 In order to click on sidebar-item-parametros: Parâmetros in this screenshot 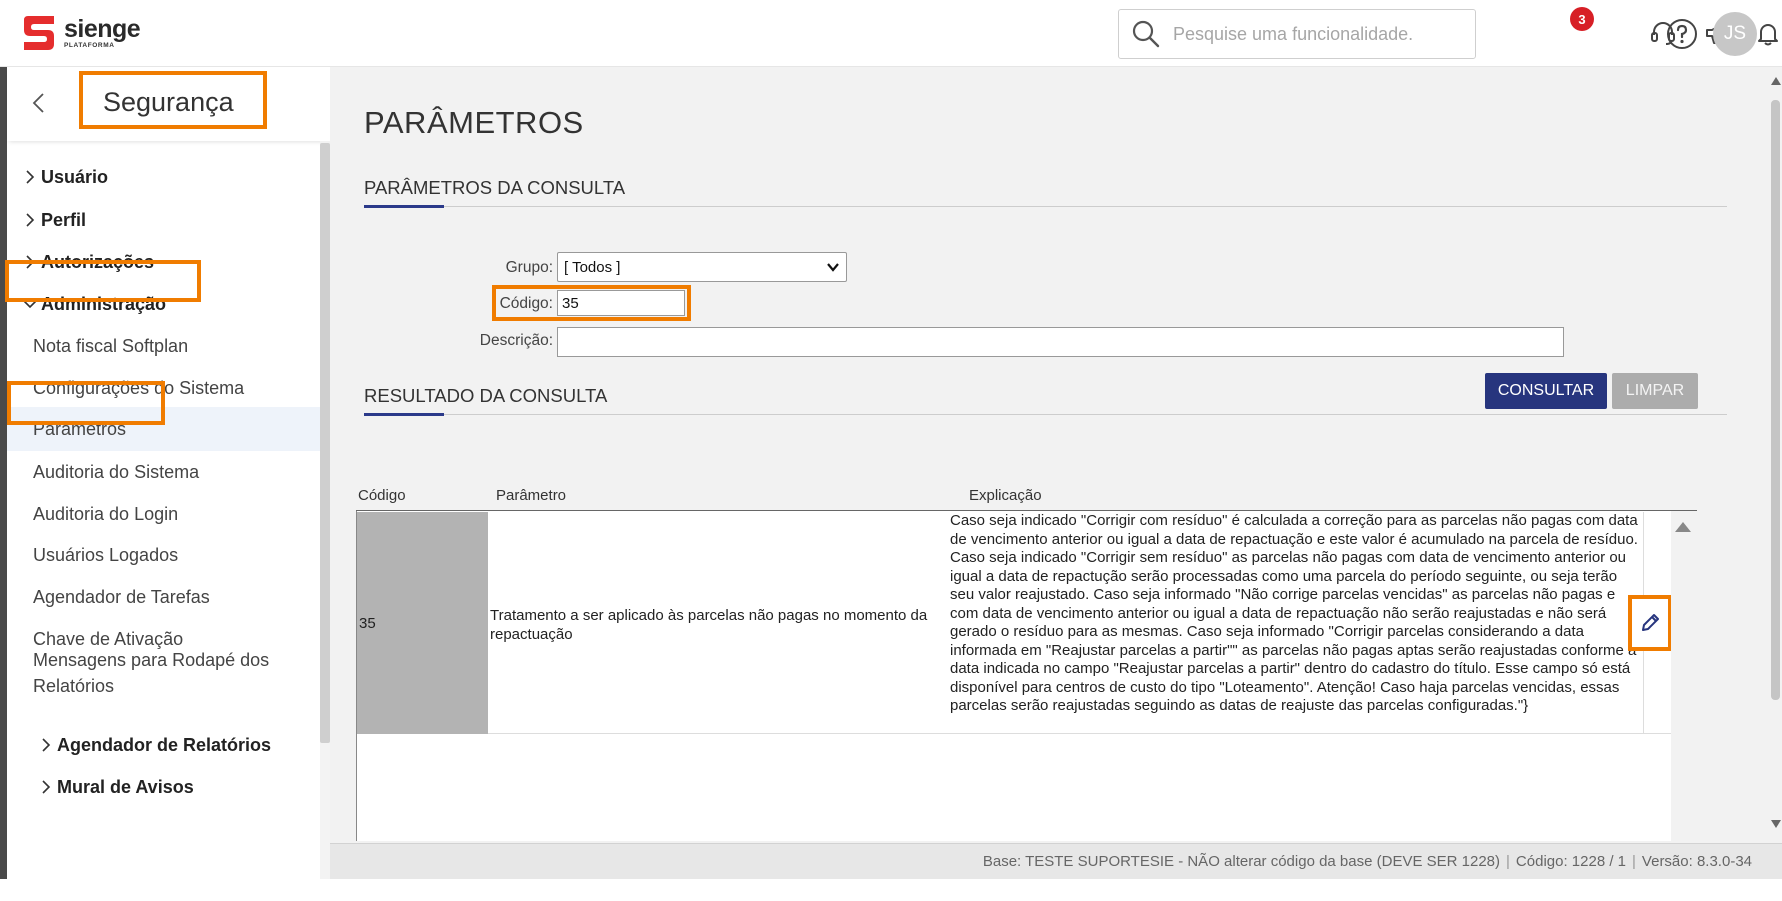, I will do `click(163, 429)`.